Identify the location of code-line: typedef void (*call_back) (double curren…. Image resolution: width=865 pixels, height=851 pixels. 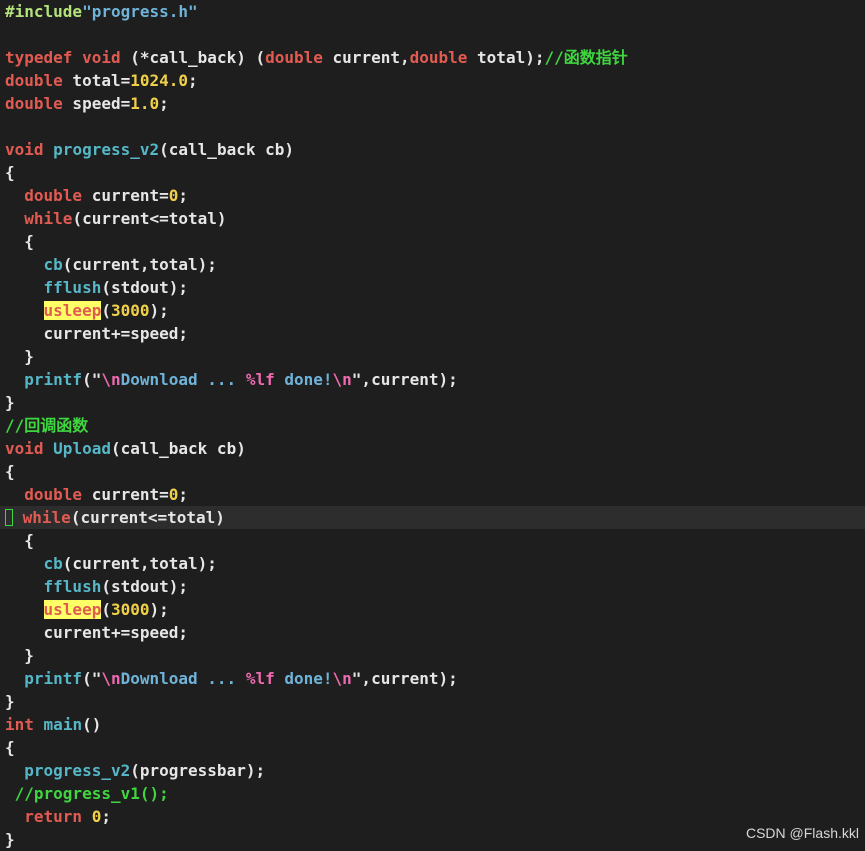
(432, 57).